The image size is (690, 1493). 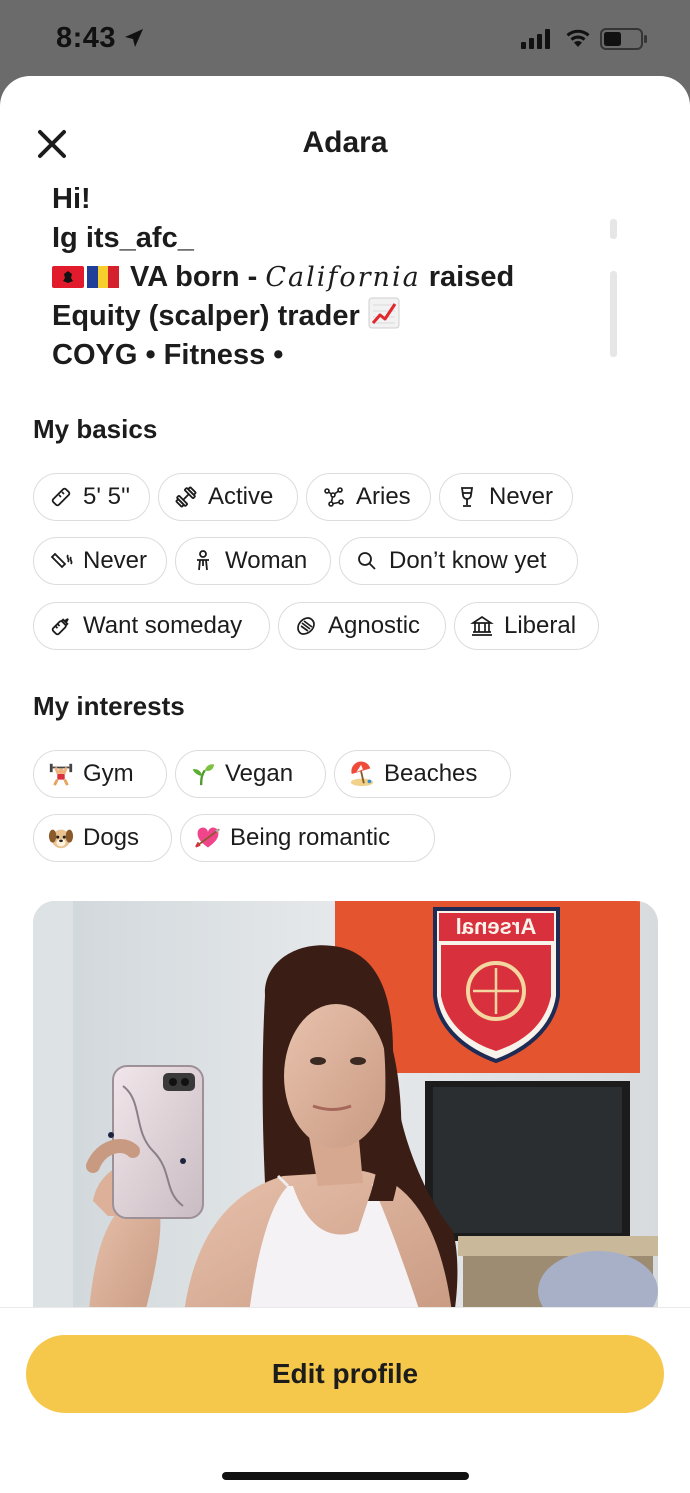 I want to click on chip-politics: Liberal, so click(x=526, y=626).